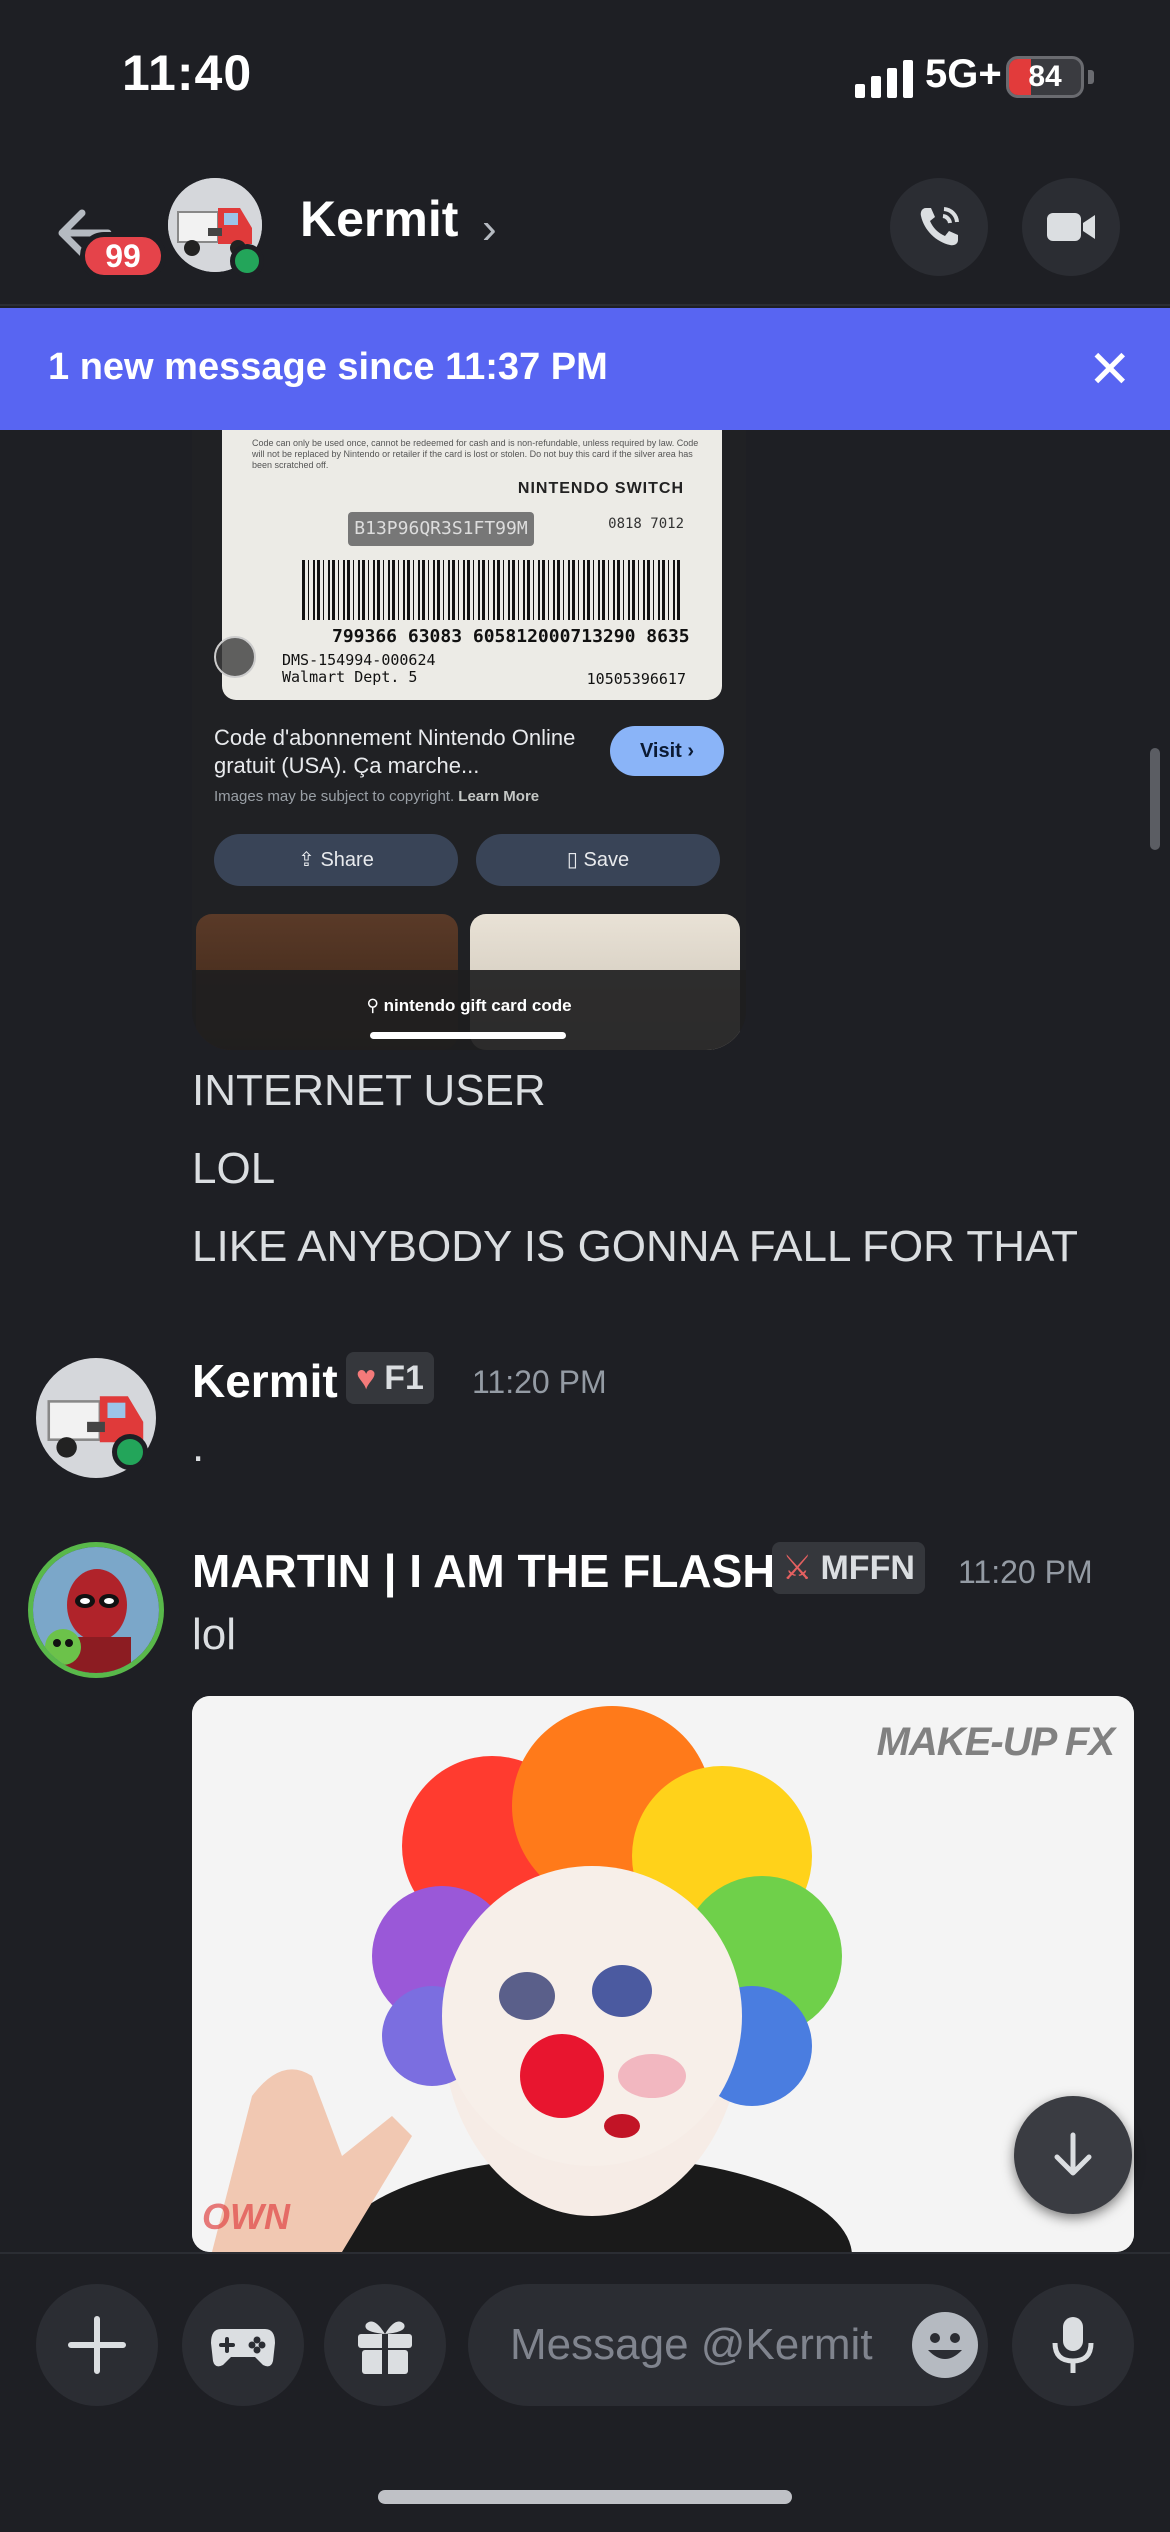  I want to click on message-text: LIKE ANYBODY IS GONNA FALL FOR THAT, so click(635, 1246).